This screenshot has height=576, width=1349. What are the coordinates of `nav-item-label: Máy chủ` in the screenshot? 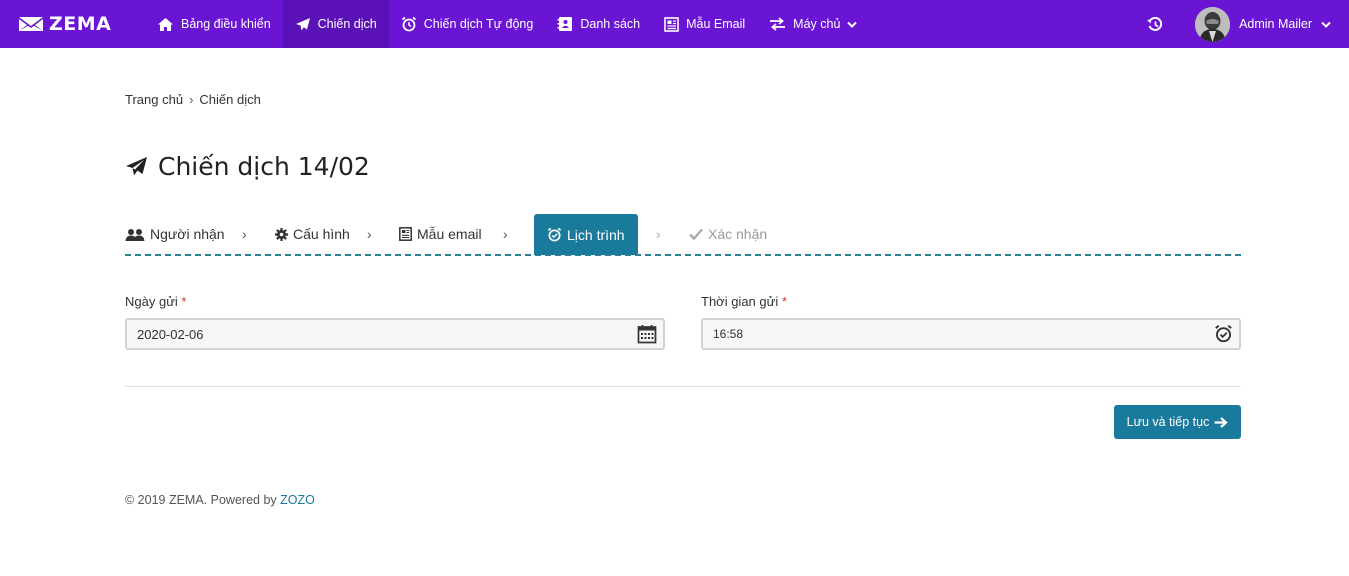 It's located at (817, 24).